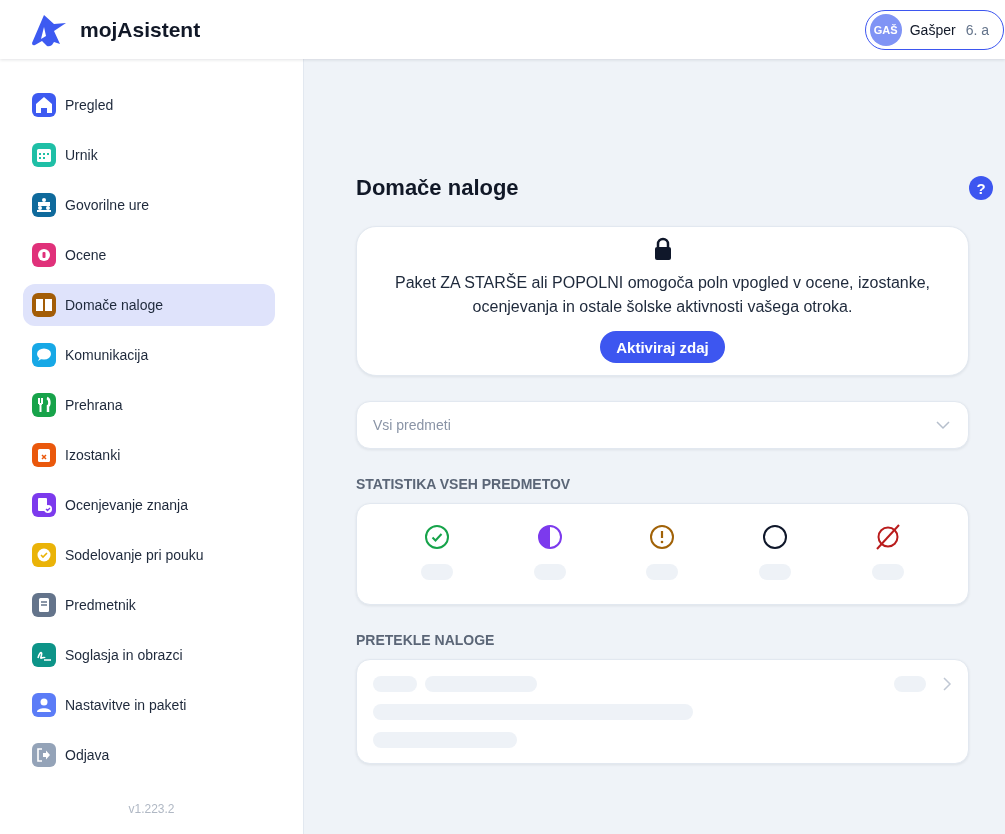 This screenshot has height=834, width=1005. I want to click on help-button: ?, so click(981, 188).